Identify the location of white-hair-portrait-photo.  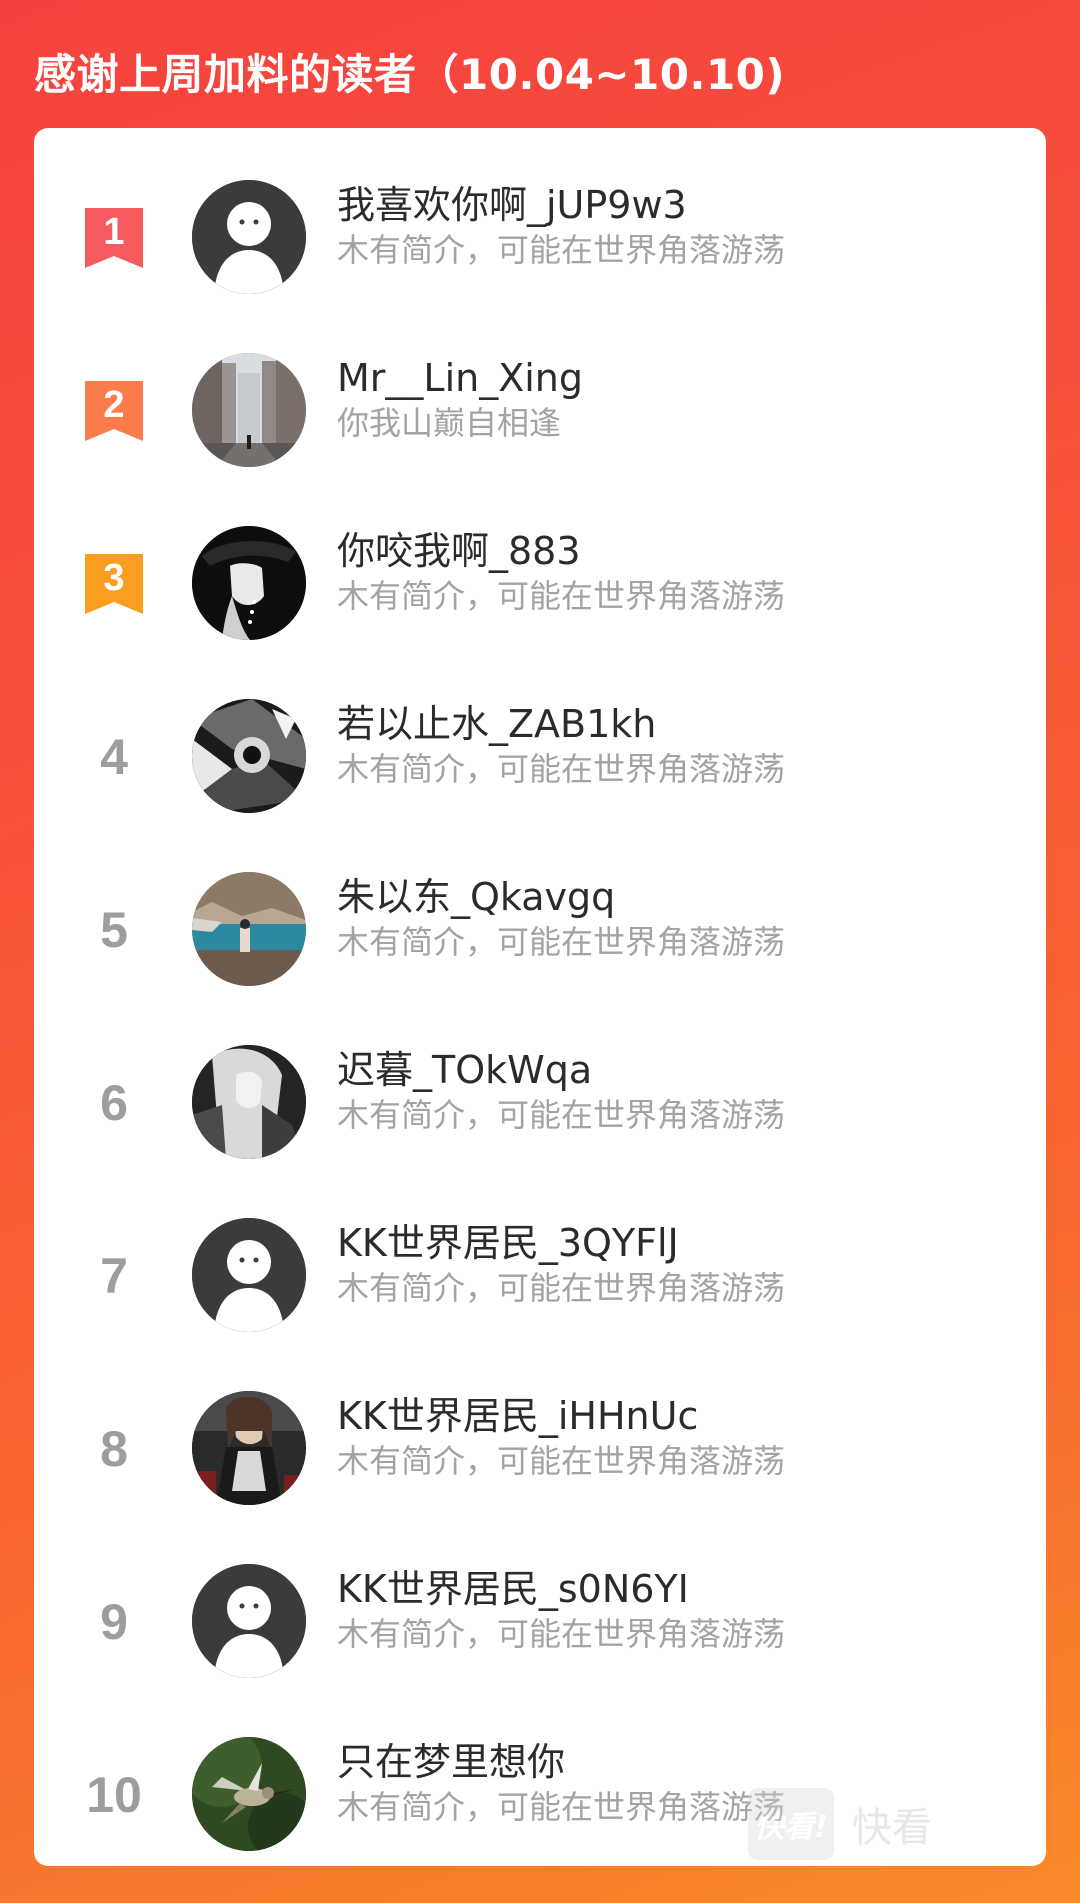
(249, 1102).